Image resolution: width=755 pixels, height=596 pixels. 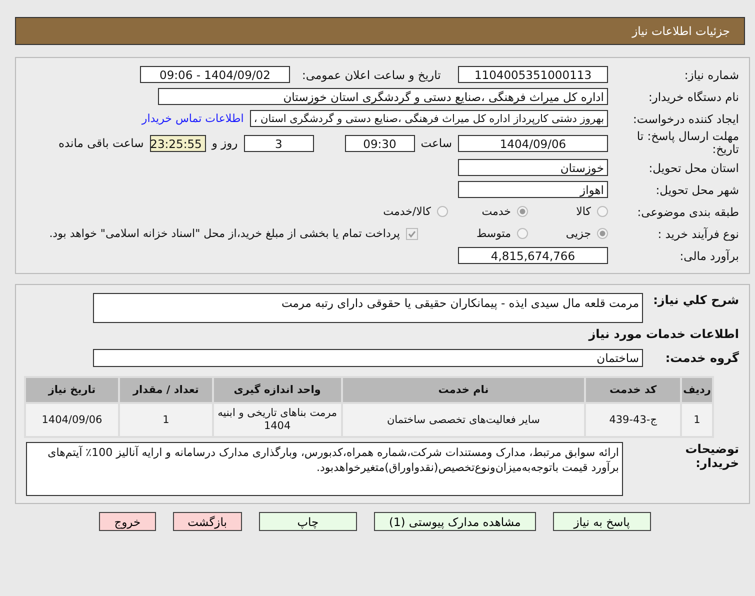 What do you see at coordinates (701, 357) in the screenshot?
I see `field-label: گروه خدمت:` at bounding box center [701, 357].